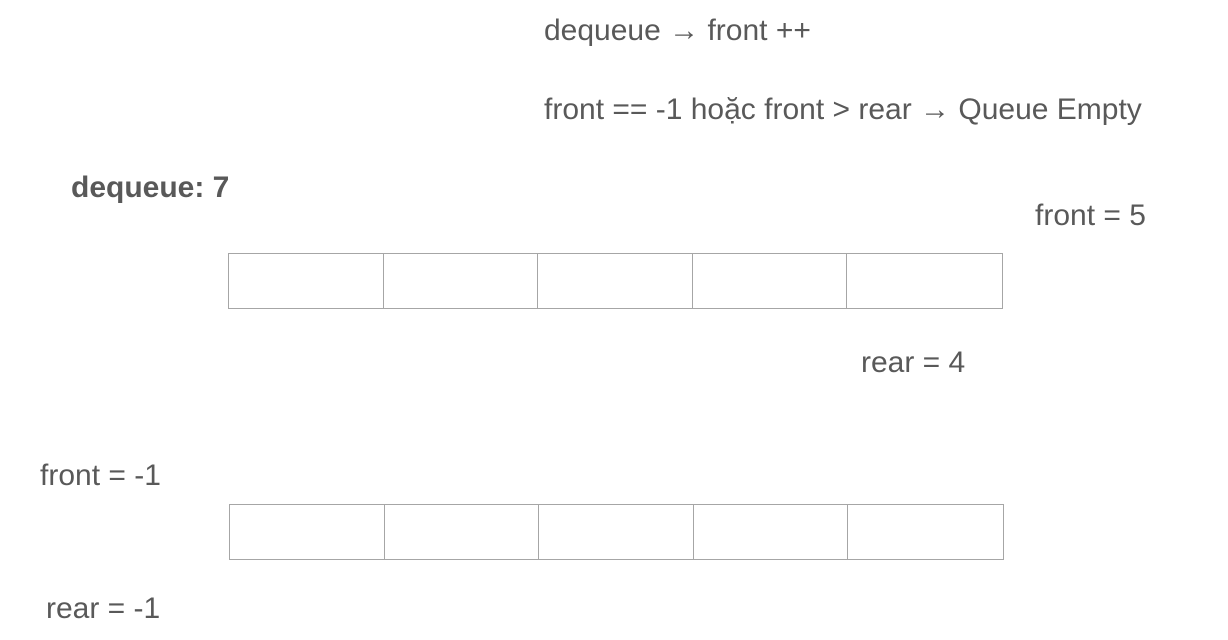 Image resolution: width=1228 pixels, height=640 pixels. What do you see at coordinates (100, 475) in the screenshot?
I see `bottom-front-label: front = -1` at bounding box center [100, 475].